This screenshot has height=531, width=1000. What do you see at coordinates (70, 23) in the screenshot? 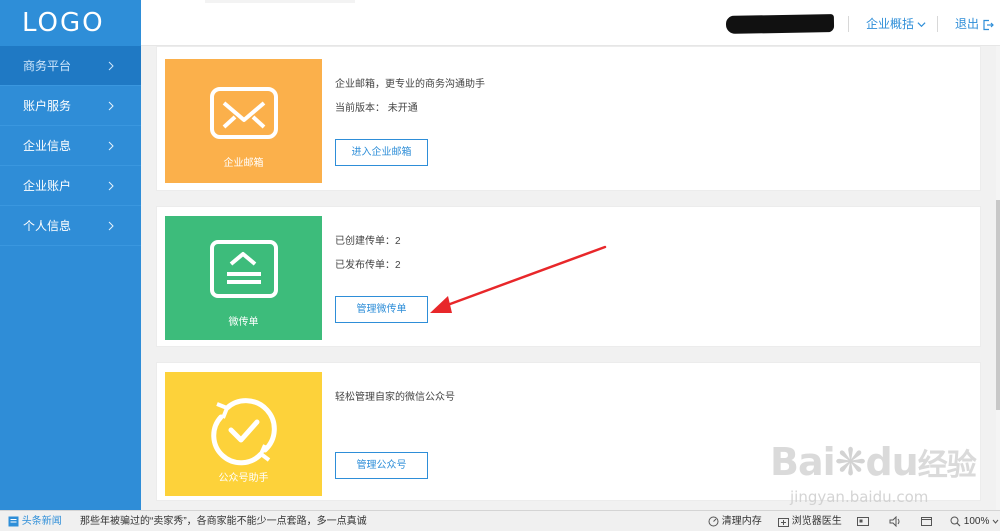
I see `logo: LOGO` at bounding box center [70, 23].